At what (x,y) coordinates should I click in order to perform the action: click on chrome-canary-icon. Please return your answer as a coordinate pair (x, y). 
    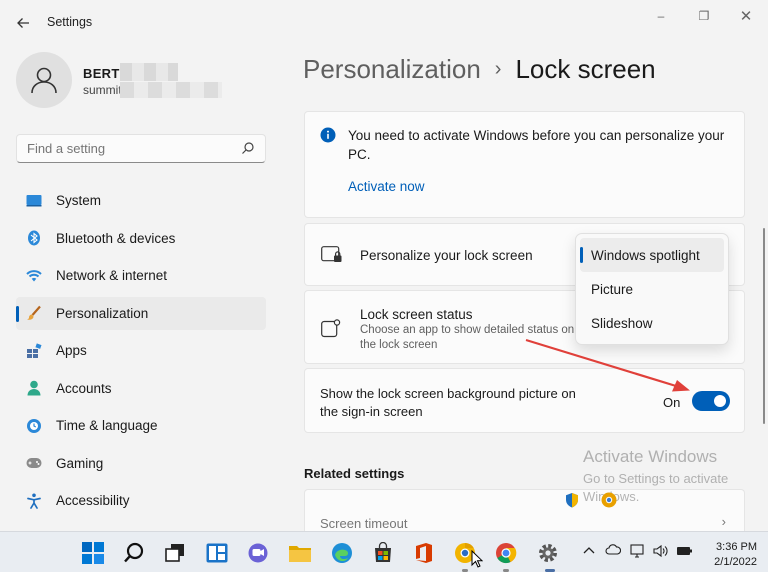
    Looking at the image, I should click on (609, 501).